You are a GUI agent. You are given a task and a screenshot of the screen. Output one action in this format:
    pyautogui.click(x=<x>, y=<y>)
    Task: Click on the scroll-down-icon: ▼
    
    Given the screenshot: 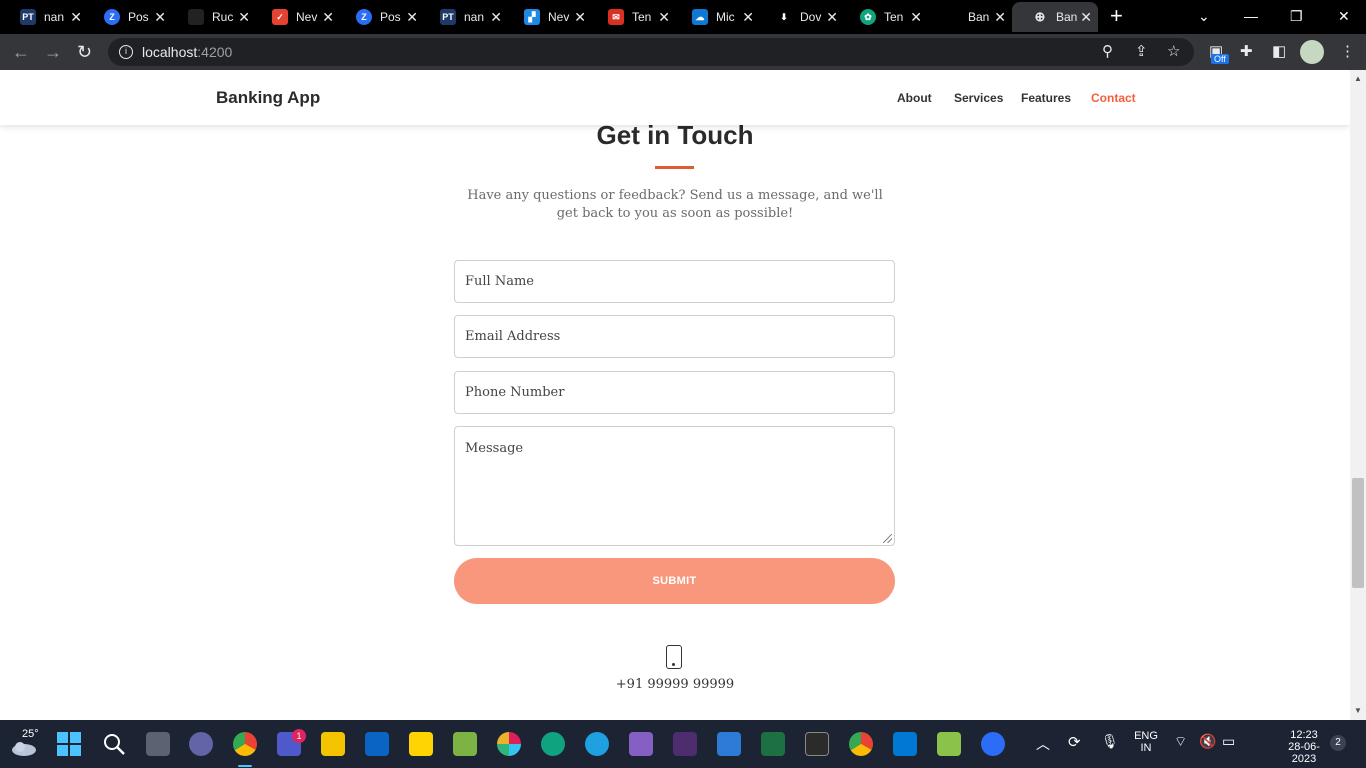 What is the action you would take?
    pyautogui.click(x=1358, y=710)
    